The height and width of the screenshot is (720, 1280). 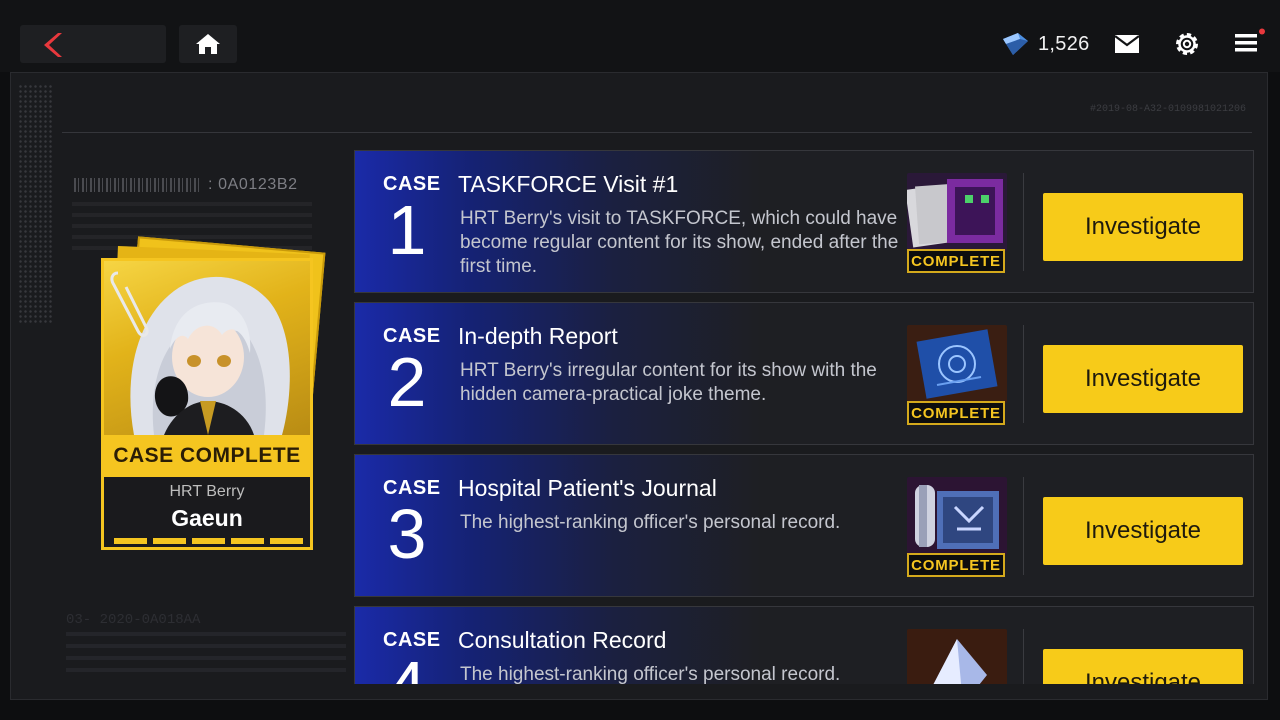 What do you see at coordinates (562, 640) in the screenshot?
I see `case-title: Consultation Record` at bounding box center [562, 640].